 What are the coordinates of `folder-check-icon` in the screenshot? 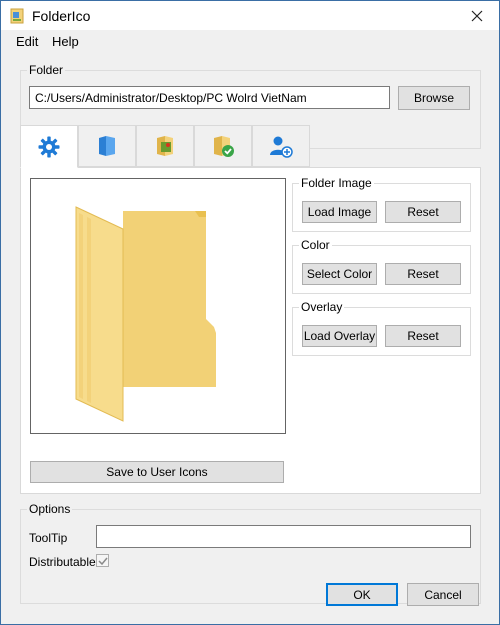 It's located at (224, 146).